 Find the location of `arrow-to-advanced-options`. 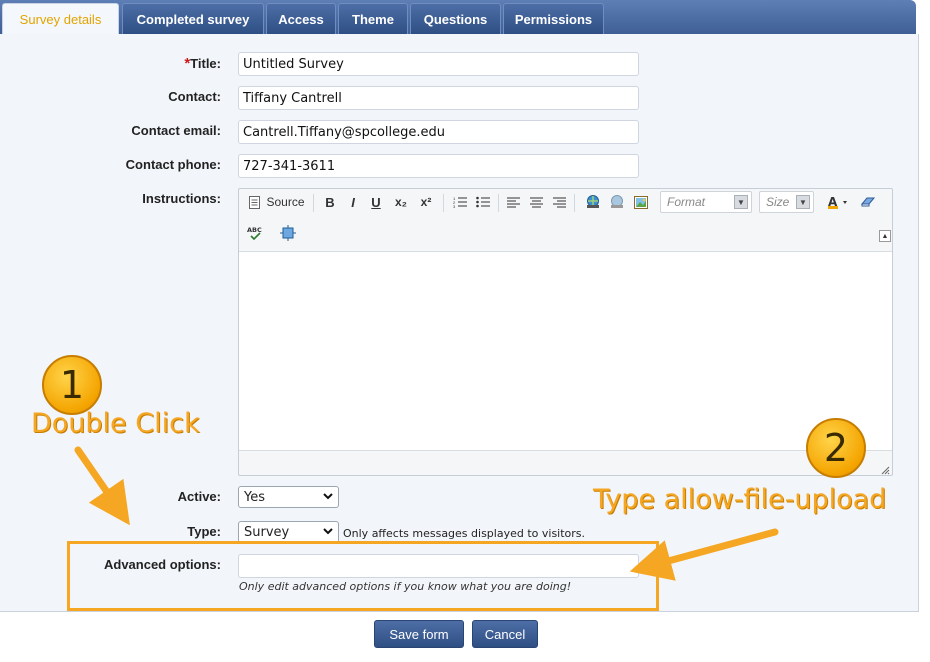

arrow-to-advanced-options is located at coordinates (102, 486).